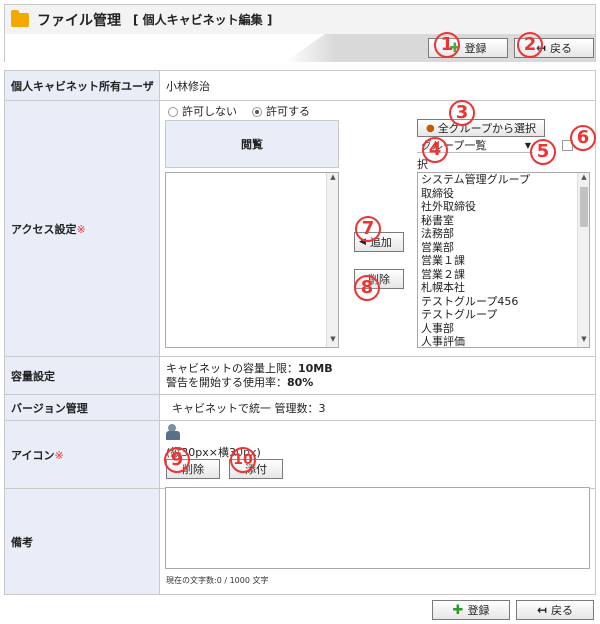 The width and height of the screenshot is (600, 624). What do you see at coordinates (82, 454) in the screenshot?
I see `icon-label: アイコン※` at bounding box center [82, 454].